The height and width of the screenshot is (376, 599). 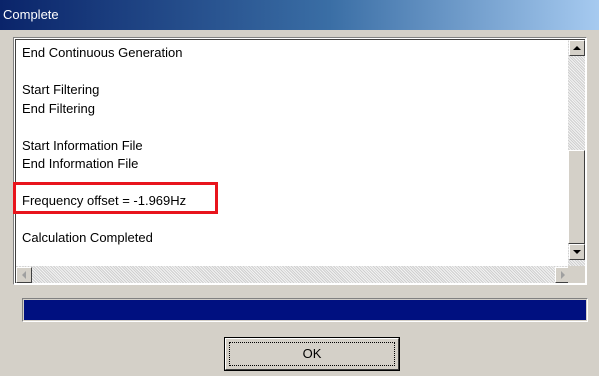 I want to click on scroll-up-button, so click(x=577, y=48).